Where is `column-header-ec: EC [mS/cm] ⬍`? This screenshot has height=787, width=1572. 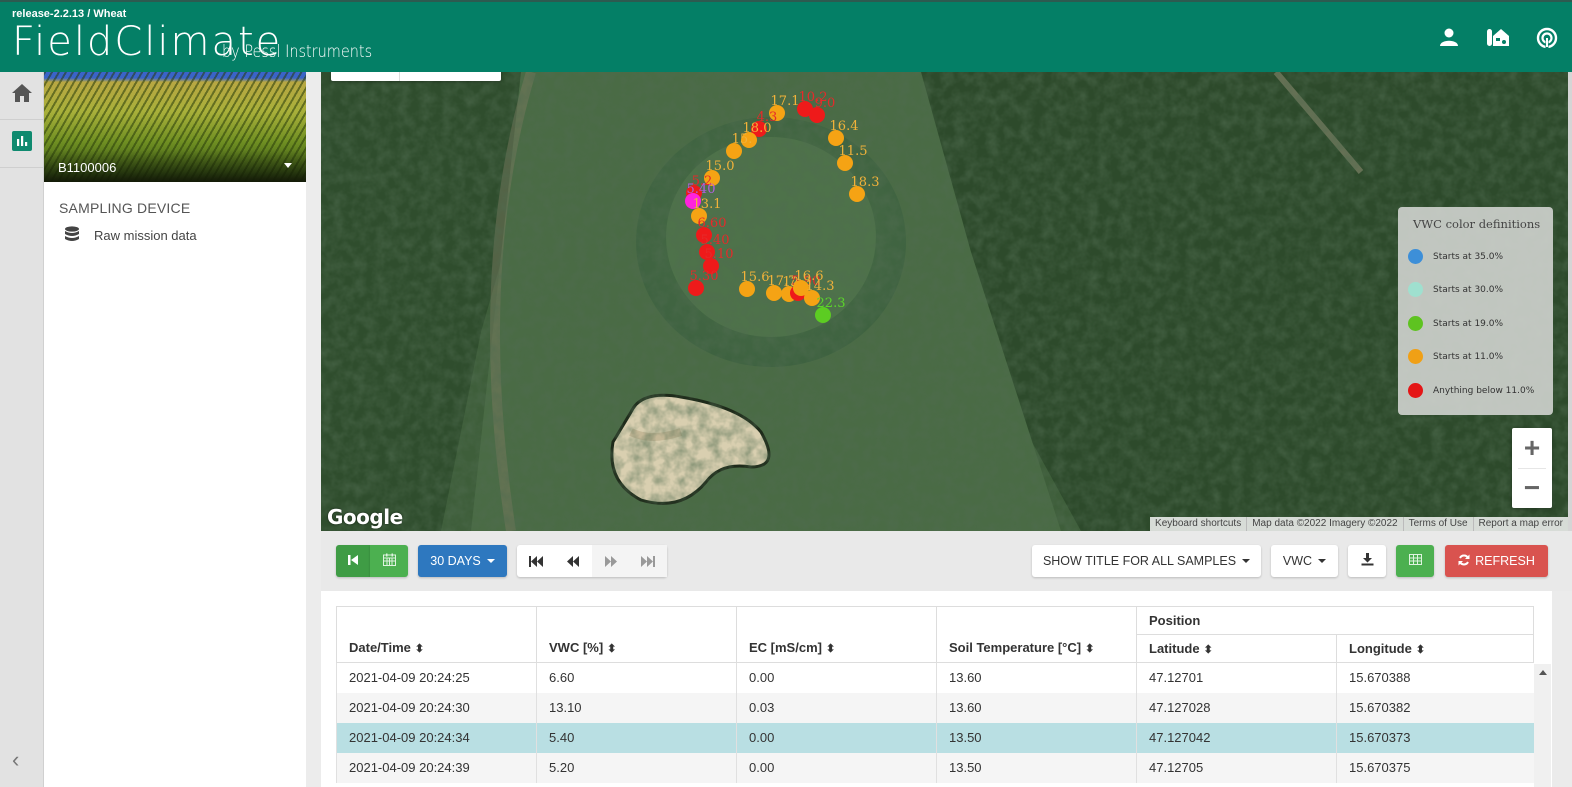 column-header-ec: EC [mS/cm] ⬍ is located at coordinates (836, 634).